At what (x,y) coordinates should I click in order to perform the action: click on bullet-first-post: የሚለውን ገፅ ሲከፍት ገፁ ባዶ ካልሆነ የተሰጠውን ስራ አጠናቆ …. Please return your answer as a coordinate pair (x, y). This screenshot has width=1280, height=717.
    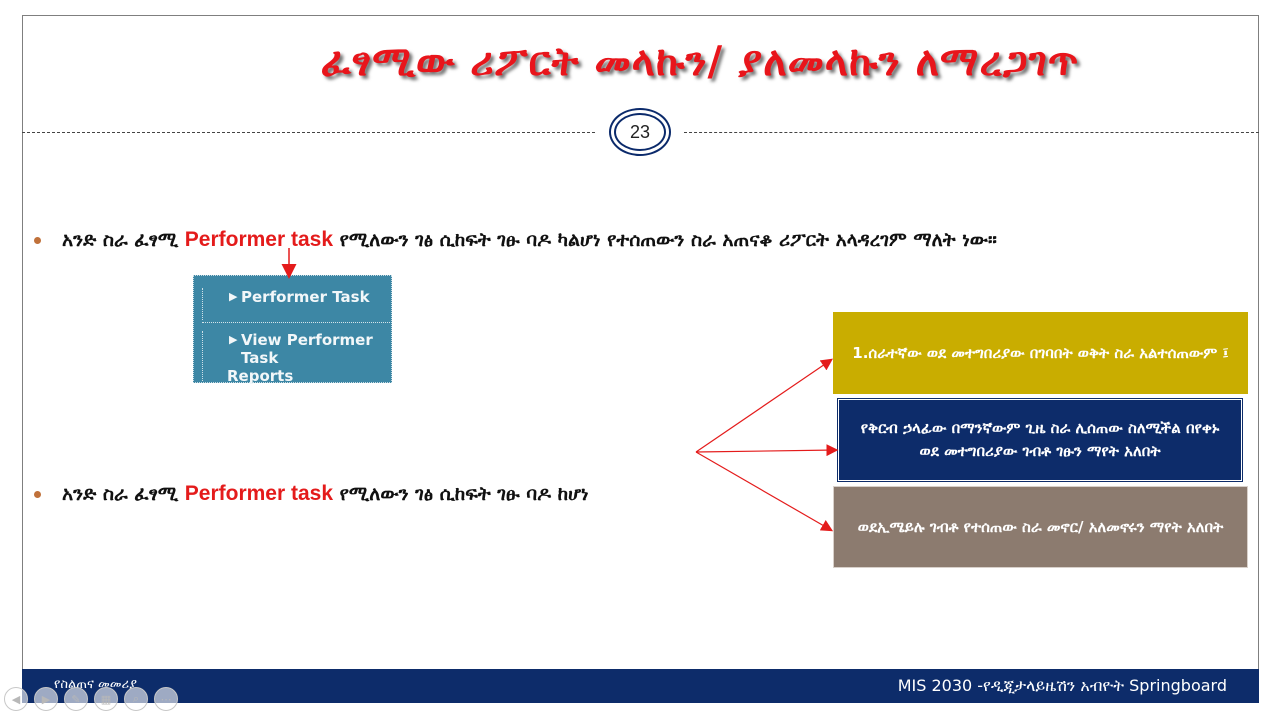
    Looking at the image, I should click on (665, 240).